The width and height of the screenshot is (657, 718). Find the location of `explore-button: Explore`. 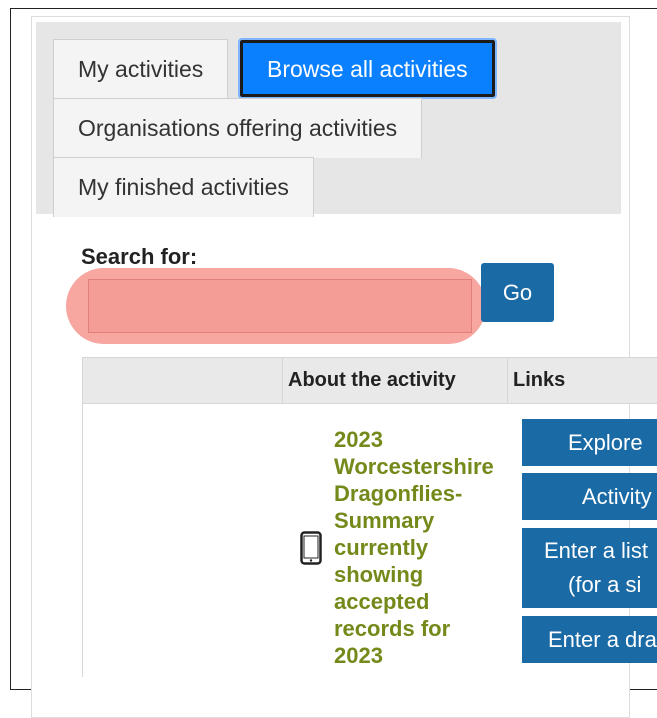

explore-button: Explore is located at coordinates (589, 442).